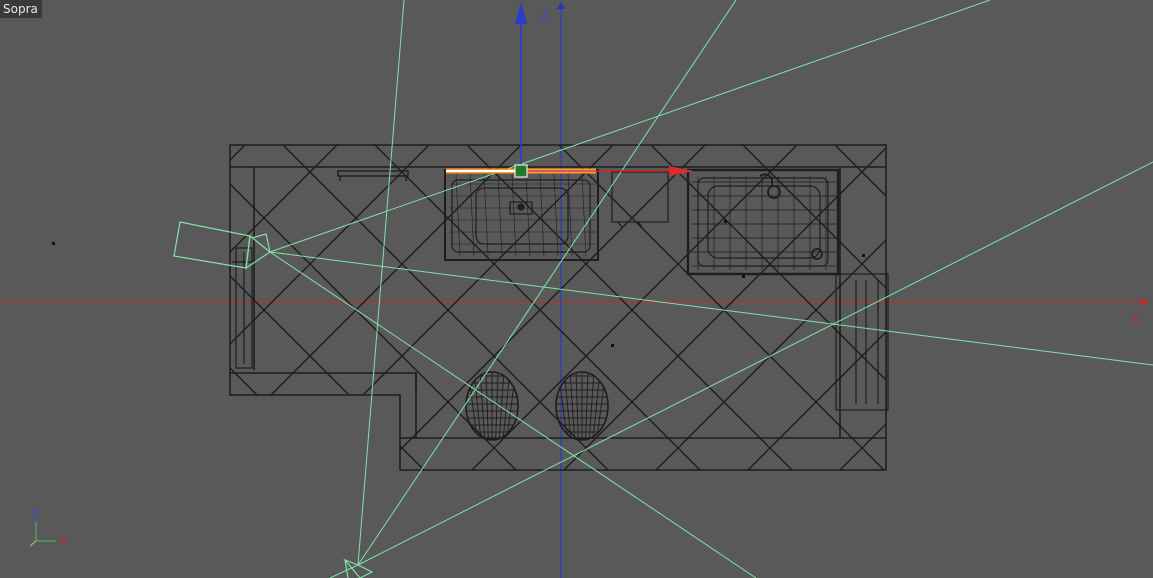 This screenshot has width=1153, height=578. Describe the element at coordinates (640, 199) in the screenshot. I see `cabinet` at that location.